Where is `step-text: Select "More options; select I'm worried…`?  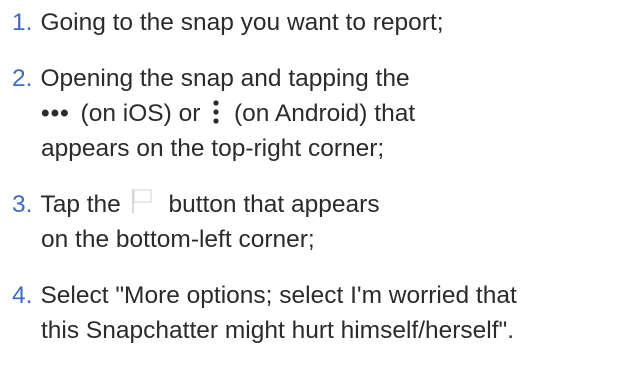
step-text: Select "More options; select I'm worried… is located at coordinates (278, 295).